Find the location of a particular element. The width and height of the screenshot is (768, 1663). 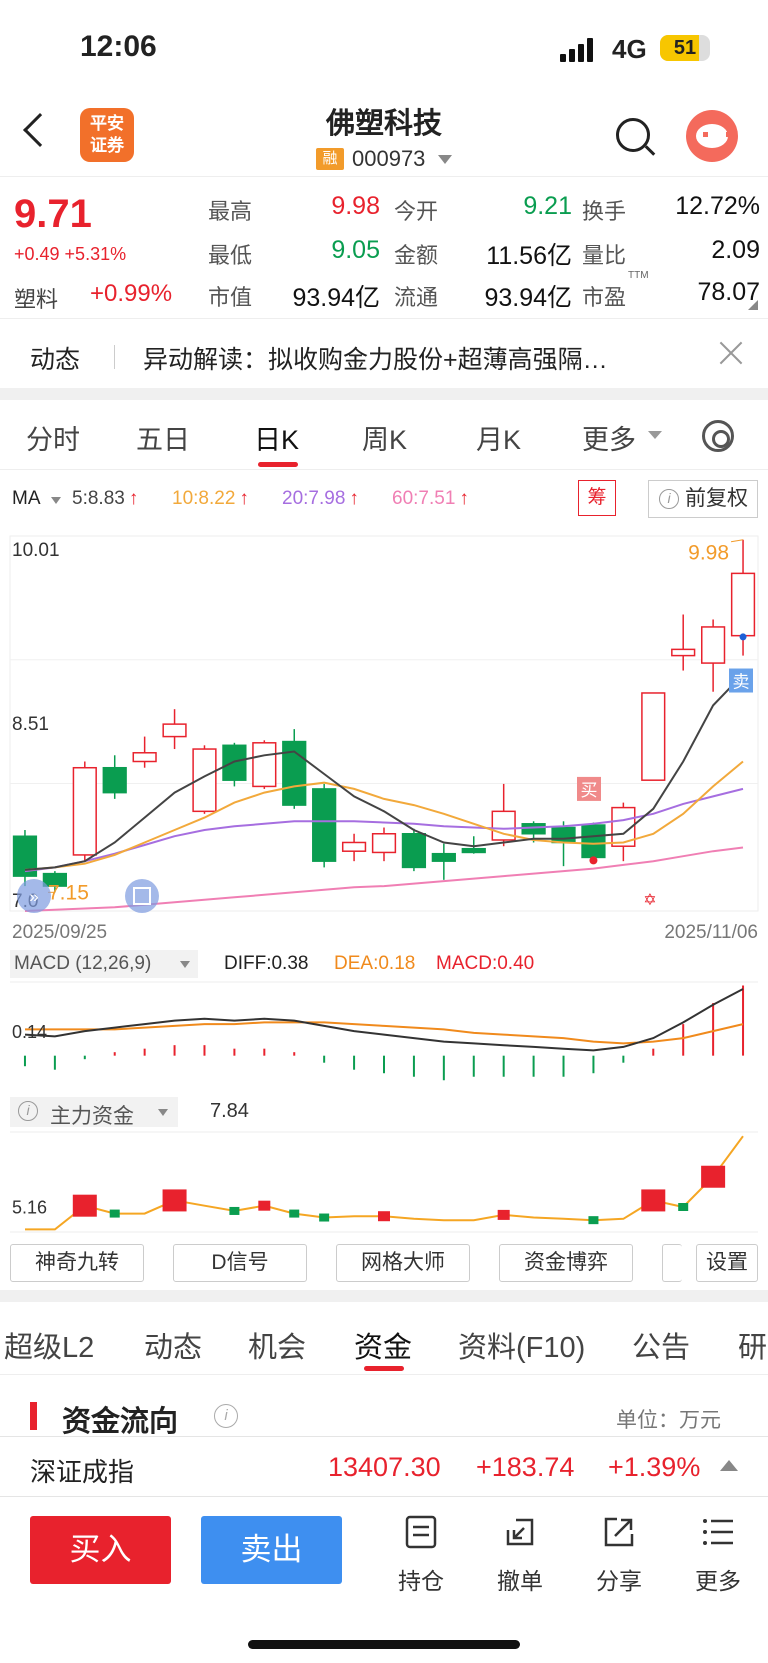

quote-value: 9.98 is located at coordinates (355, 206).